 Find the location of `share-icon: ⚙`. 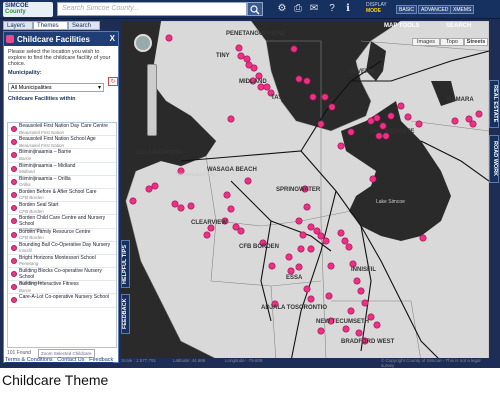

share-icon: ⚙ is located at coordinates (282, 9).